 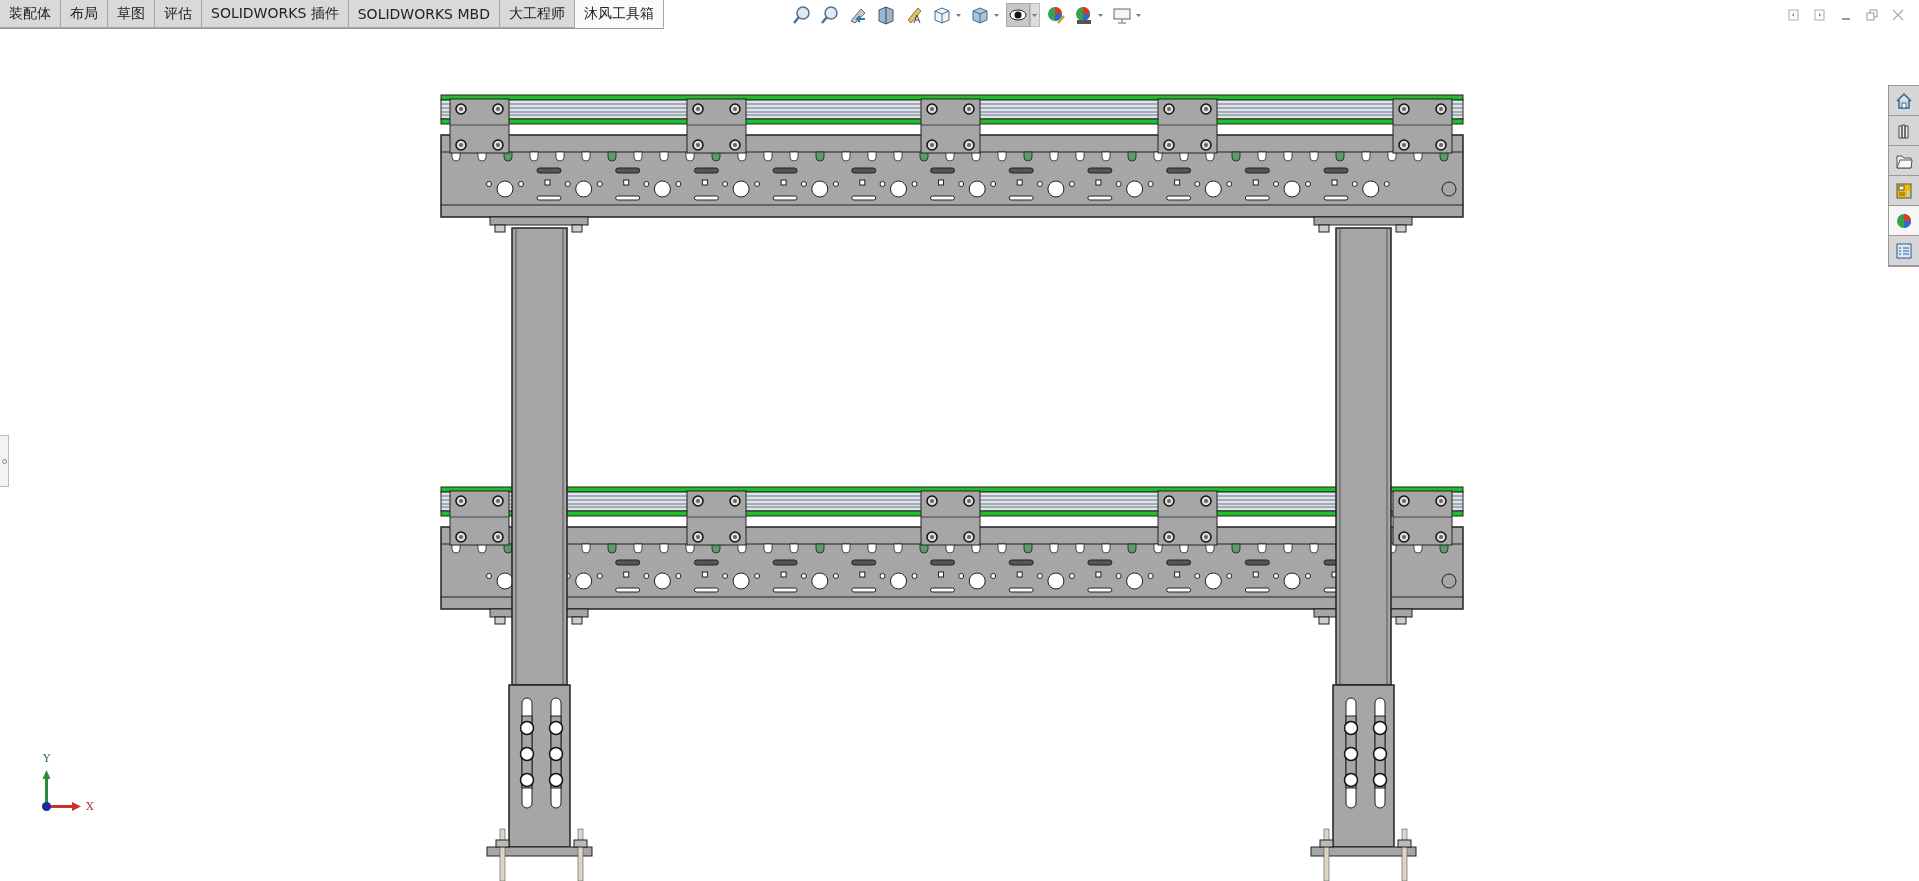 I want to click on panel-toggle-handle, so click(x=4, y=461).